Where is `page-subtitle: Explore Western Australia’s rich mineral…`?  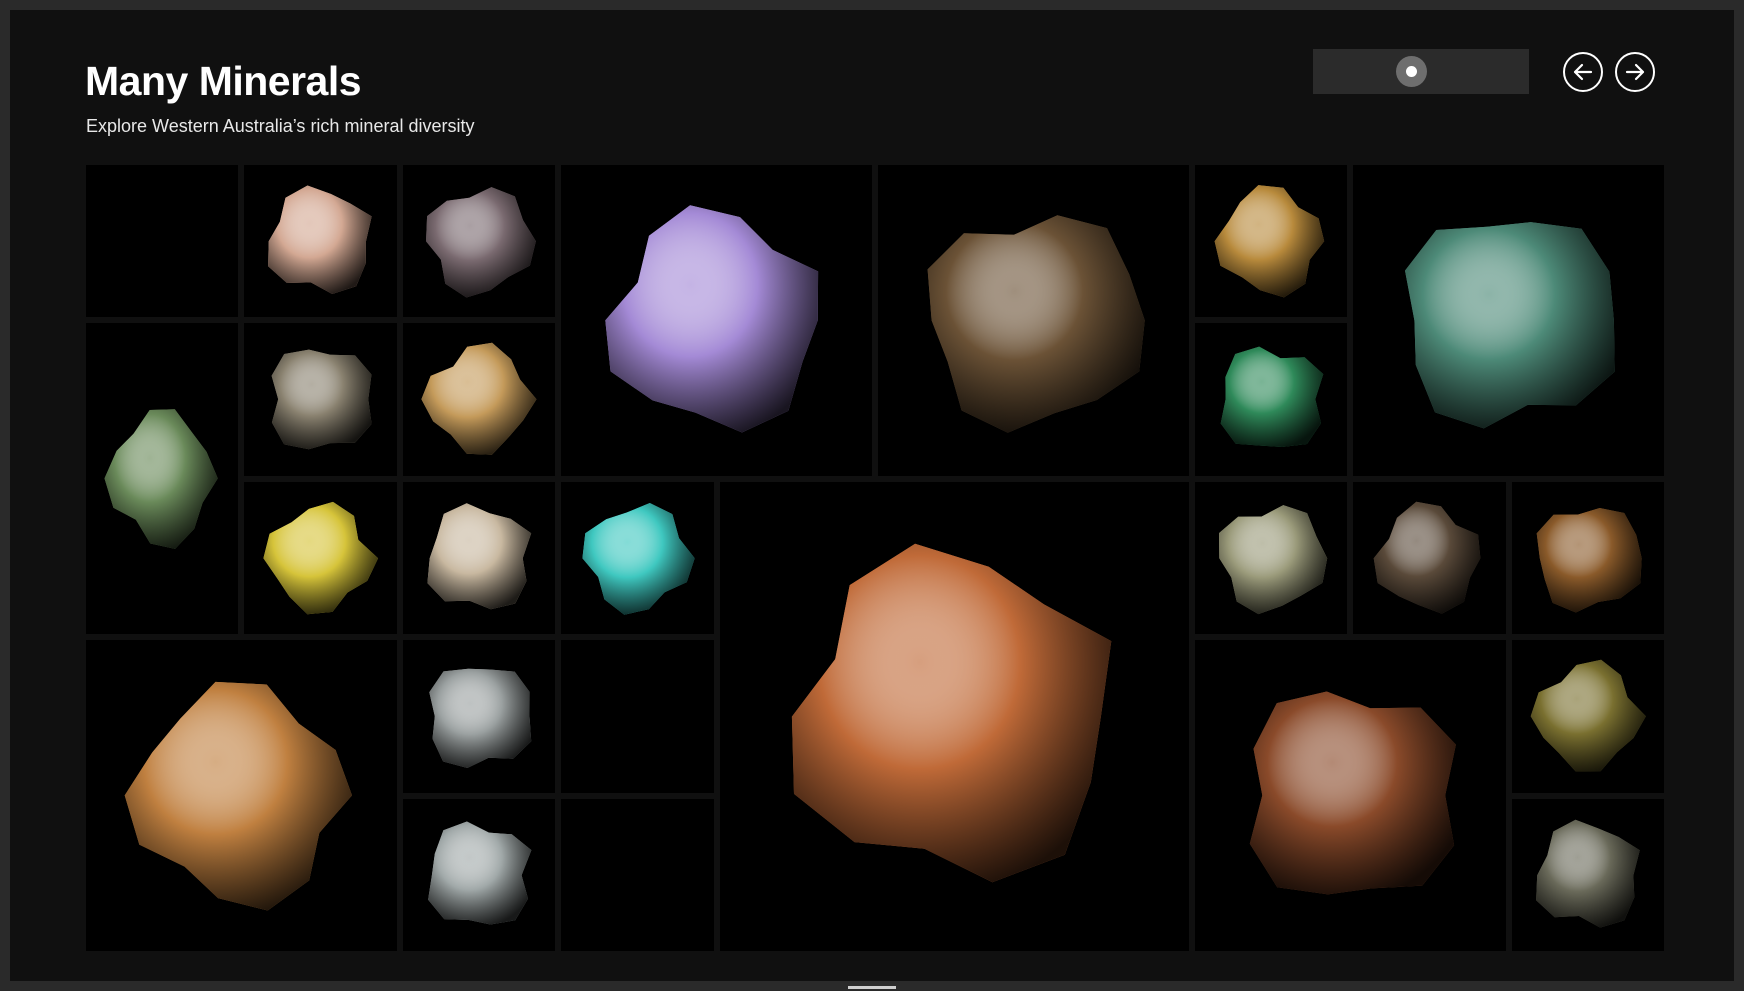
page-subtitle: Explore Western Australia’s rich mineral… is located at coordinates (280, 126).